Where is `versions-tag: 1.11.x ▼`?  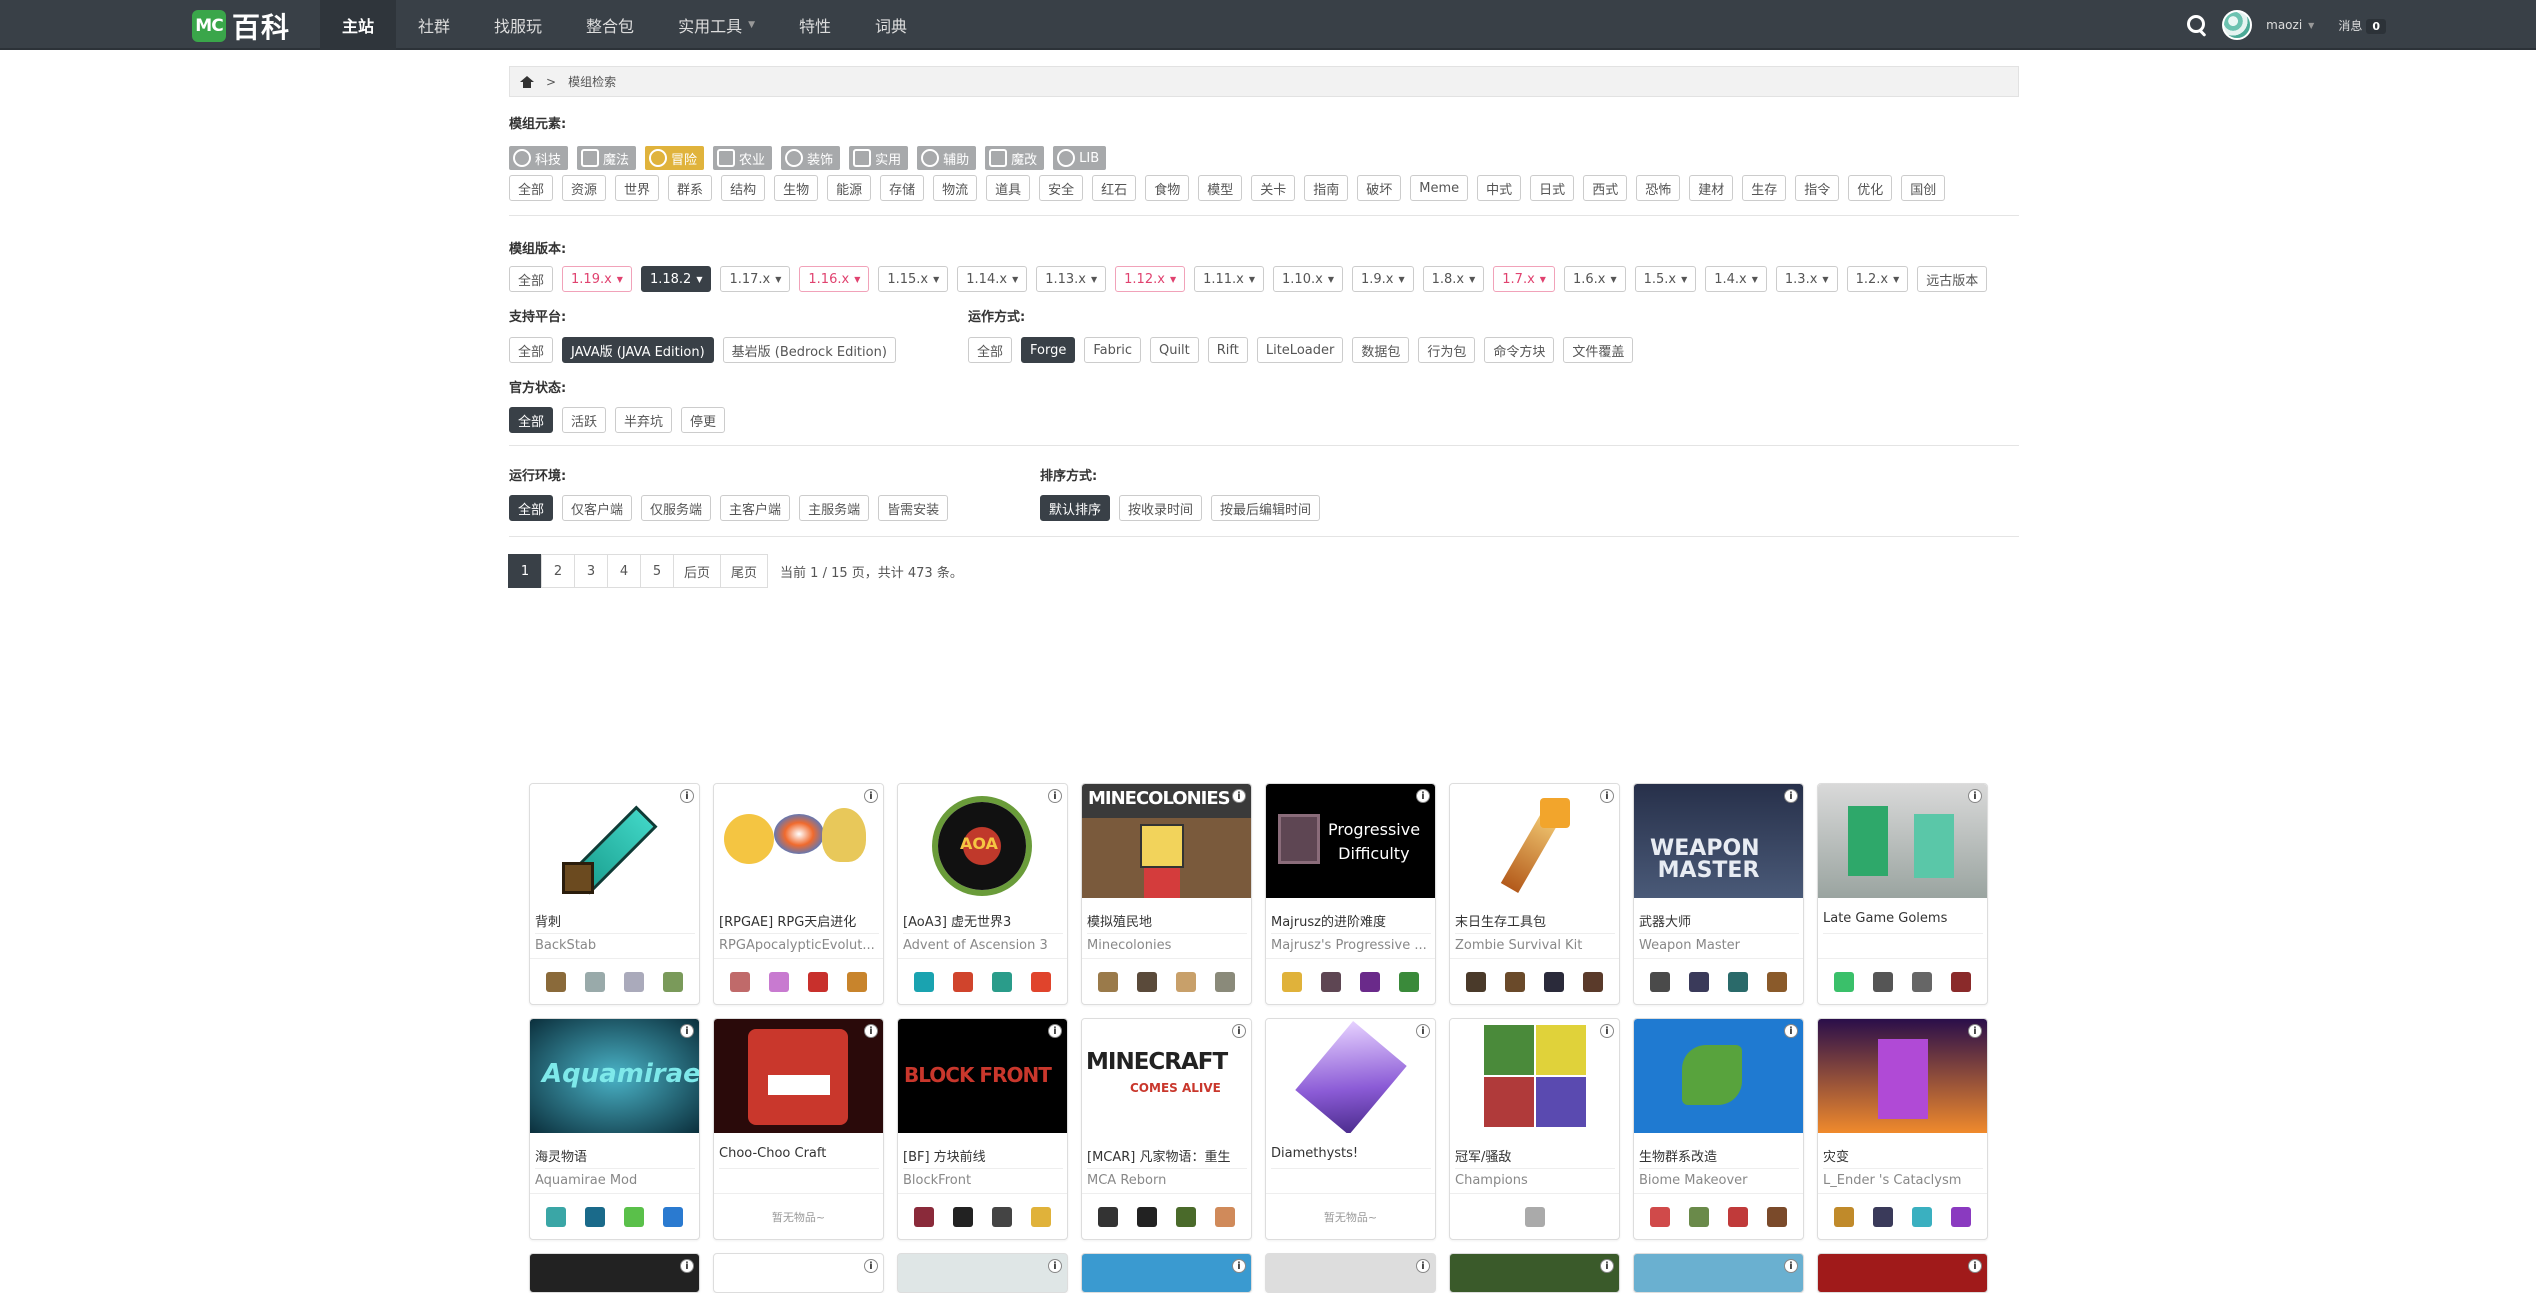 versions-tag: 1.11.x ▼ is located at coordinates (1229, 279).